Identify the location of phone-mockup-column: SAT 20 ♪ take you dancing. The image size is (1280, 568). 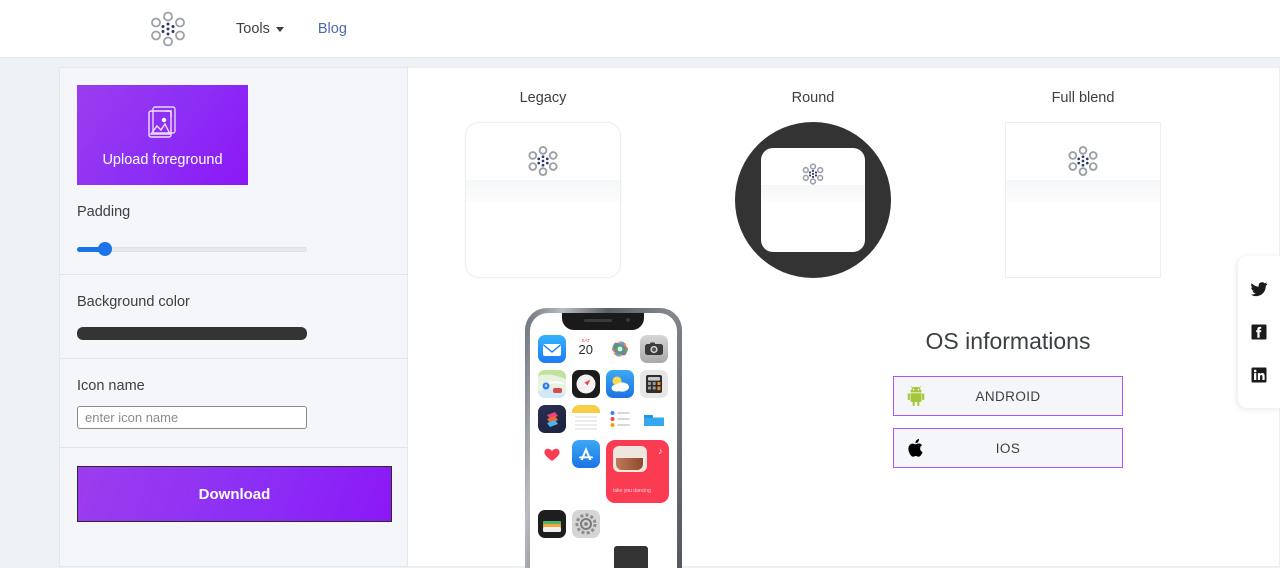
(603, 434).